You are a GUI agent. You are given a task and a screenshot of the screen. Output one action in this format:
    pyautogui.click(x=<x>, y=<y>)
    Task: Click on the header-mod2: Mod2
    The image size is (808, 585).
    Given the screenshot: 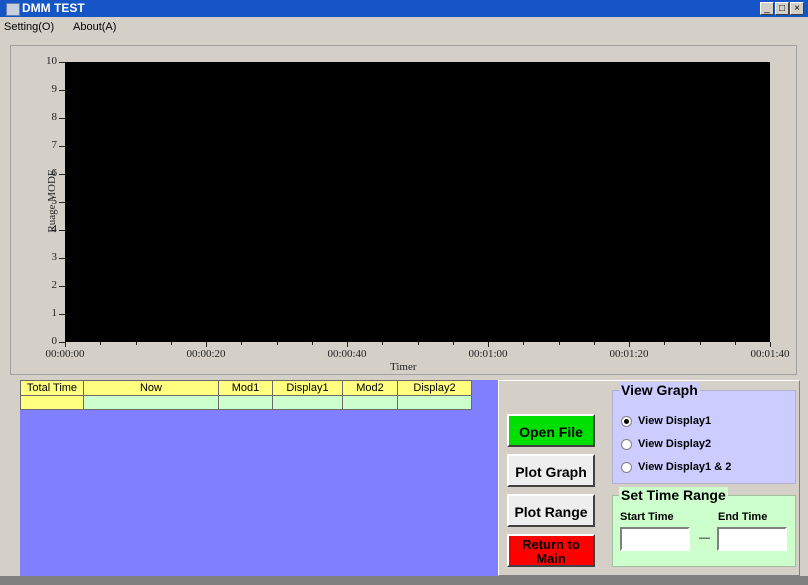 What is the action you would take?
    pyautogui.click(x=370, y=388)
    